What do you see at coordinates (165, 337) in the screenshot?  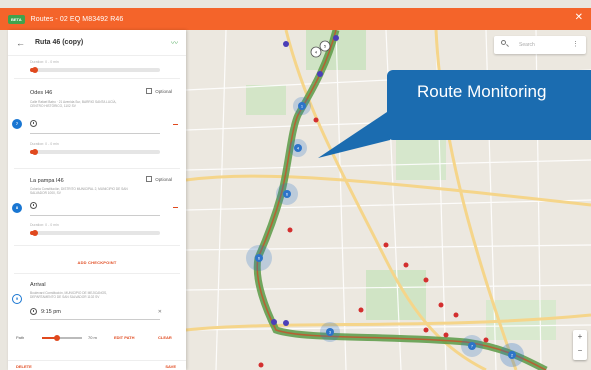 I see `clear-button: CLEAR` at bounding box center [165, 337].